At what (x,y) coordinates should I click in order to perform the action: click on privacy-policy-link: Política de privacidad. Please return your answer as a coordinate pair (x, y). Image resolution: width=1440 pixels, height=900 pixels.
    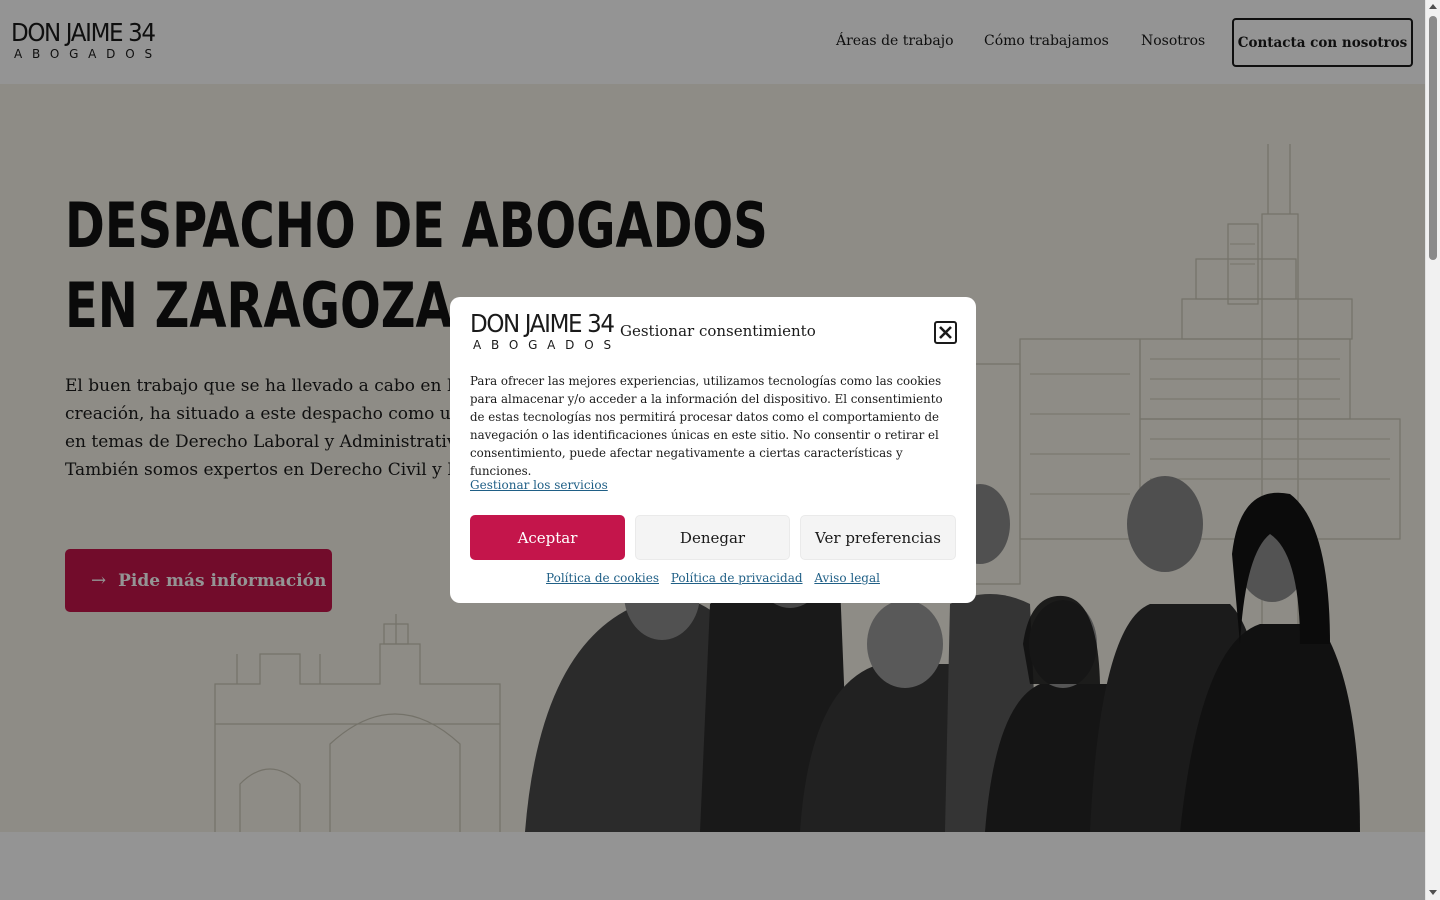
    Looking at the image, I should click on (737, 578).